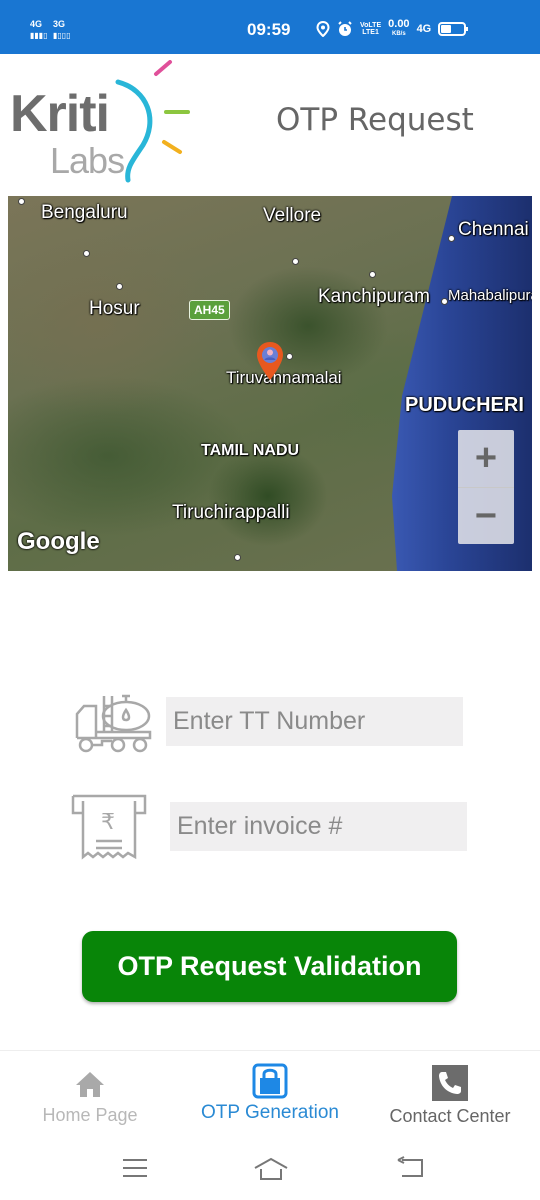 Image resolution: width=540 pixels, height=1200 pixels. Describe the element at coordinates (90, 1084) in the screenshot. I see `home-icon` at that location.